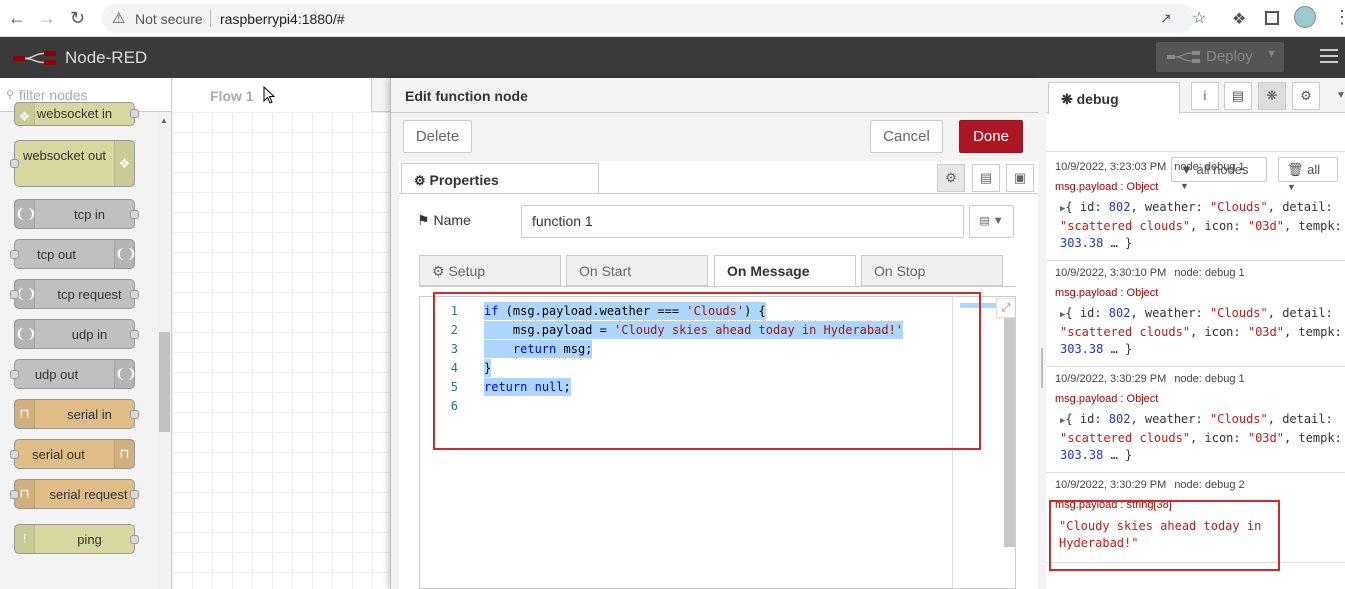 The height and width of the screenshot is (589, 1345). I want to click on deploy-button: Deploy ▼, so click(1220, 57).